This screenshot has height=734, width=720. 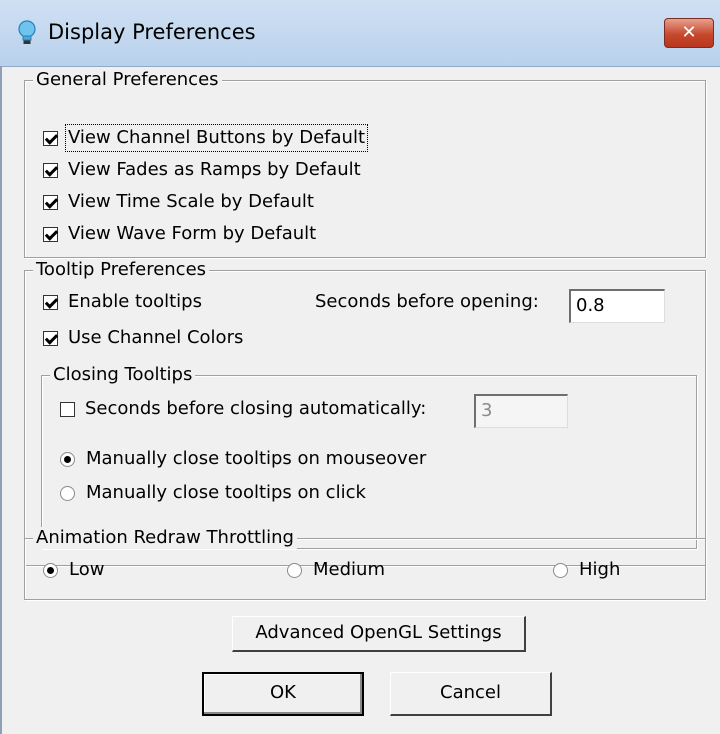 I want to click on title-bar: Display Preferences ✕, so click(x=360, y=33).